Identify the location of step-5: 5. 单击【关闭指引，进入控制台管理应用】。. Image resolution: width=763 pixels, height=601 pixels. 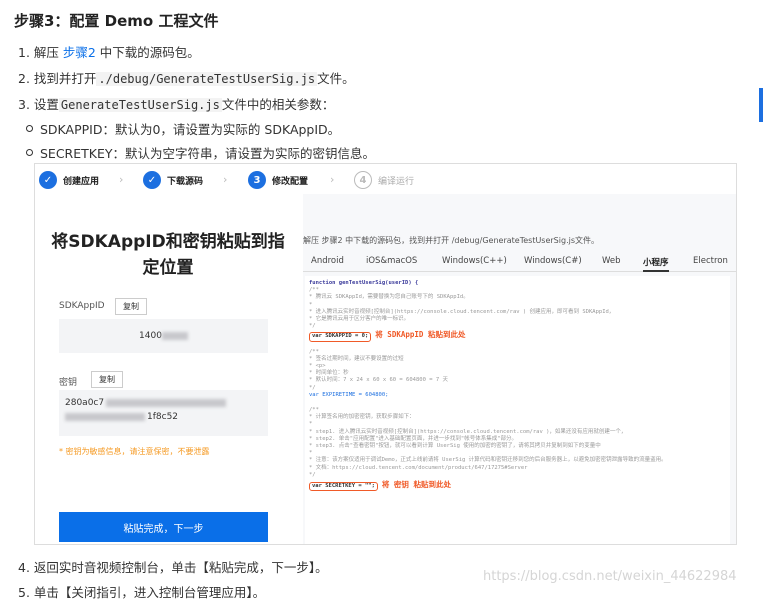
(142, 592).